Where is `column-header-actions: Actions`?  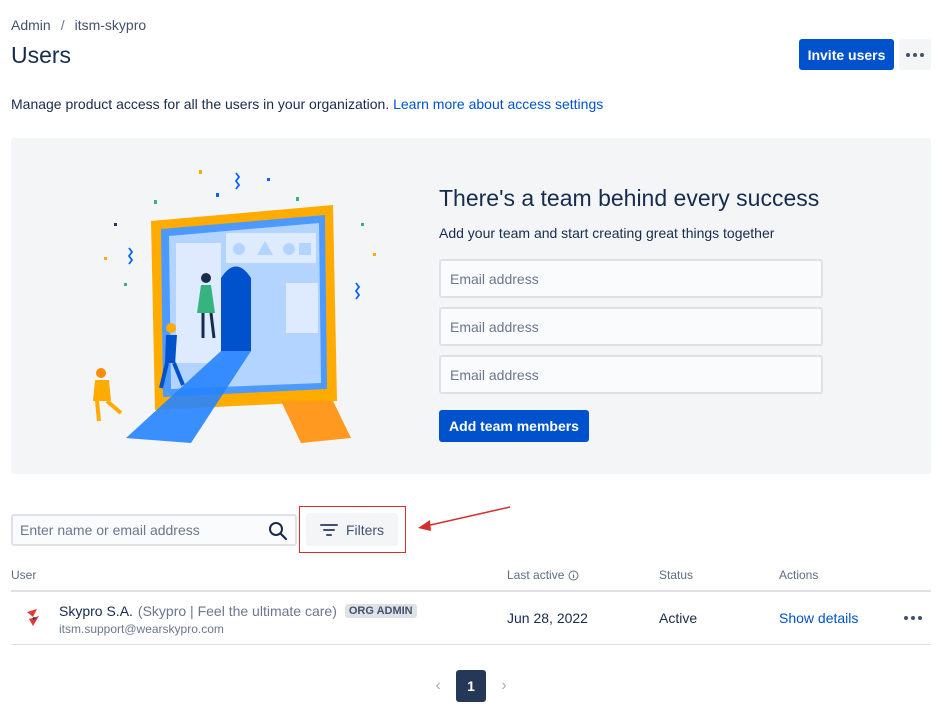
column-header-actions: Actions is located at coordinates (798, 575).